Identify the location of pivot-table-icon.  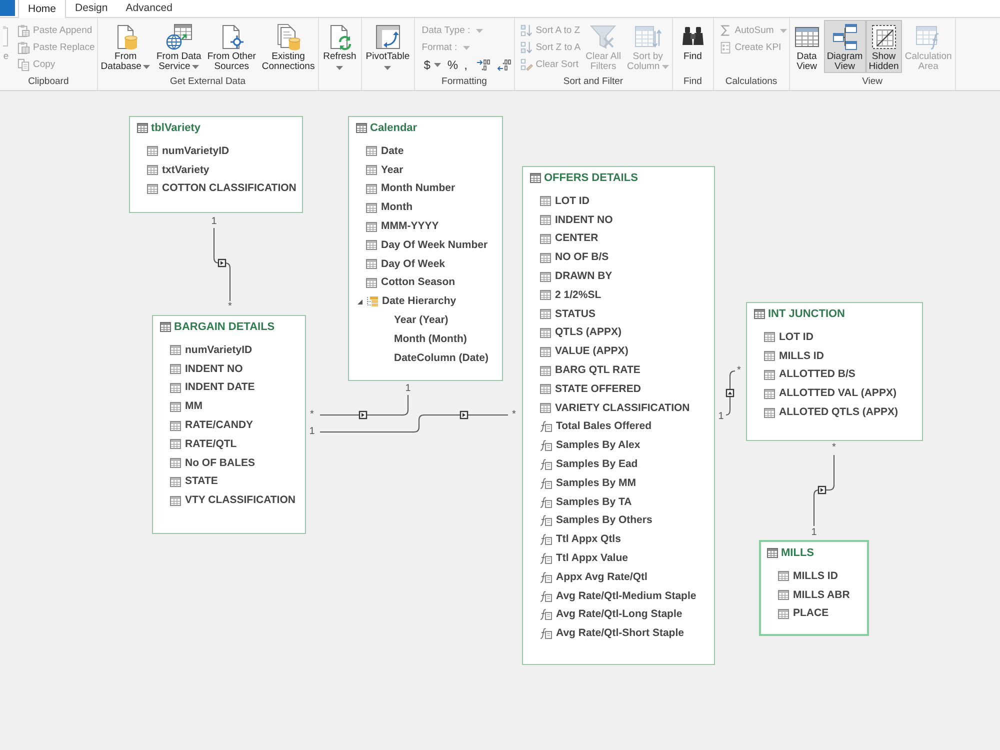
(388, 37).